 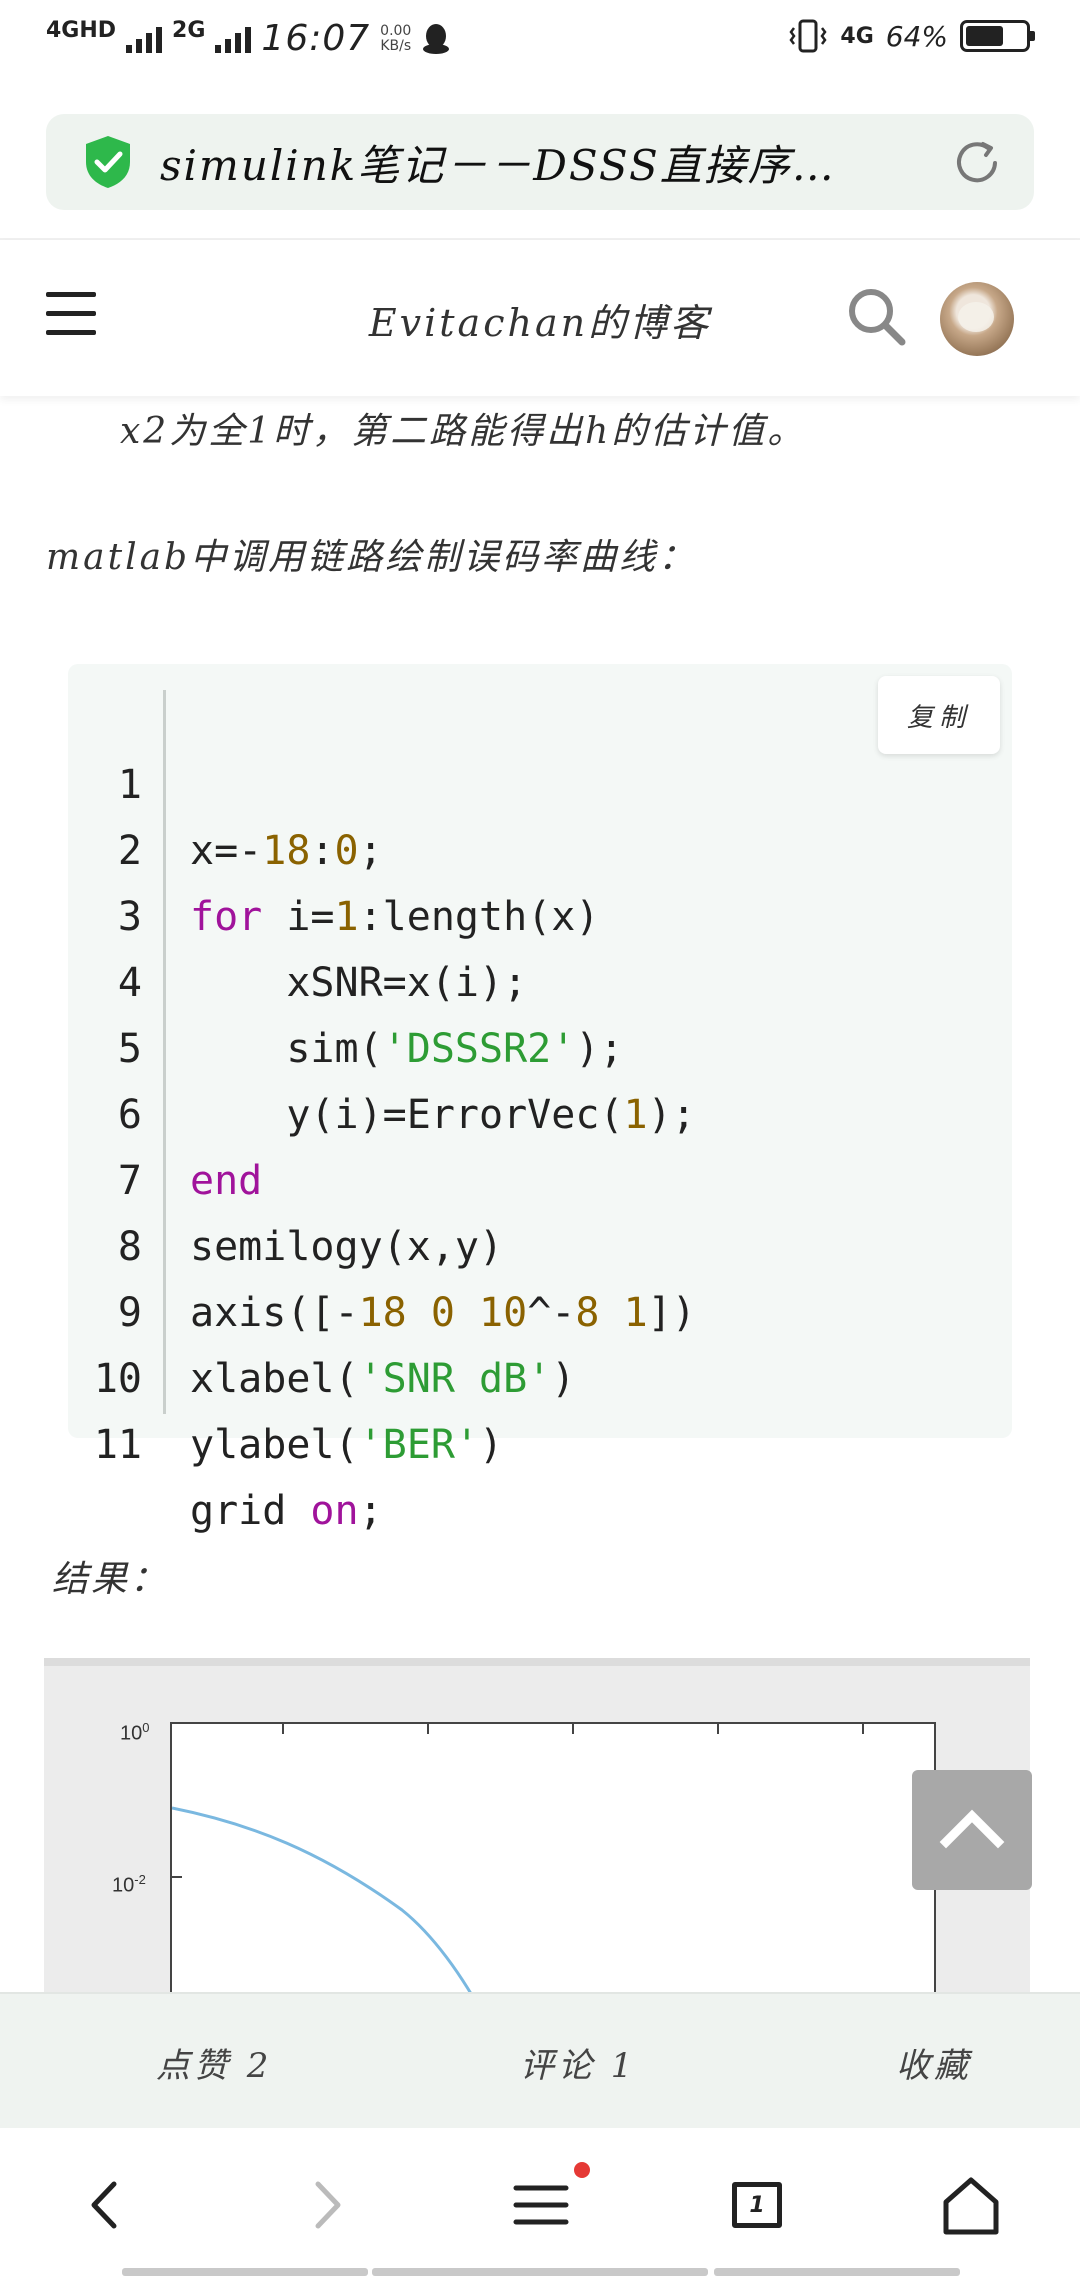 I want to click on battery-fill, so click(x=985, y=36).